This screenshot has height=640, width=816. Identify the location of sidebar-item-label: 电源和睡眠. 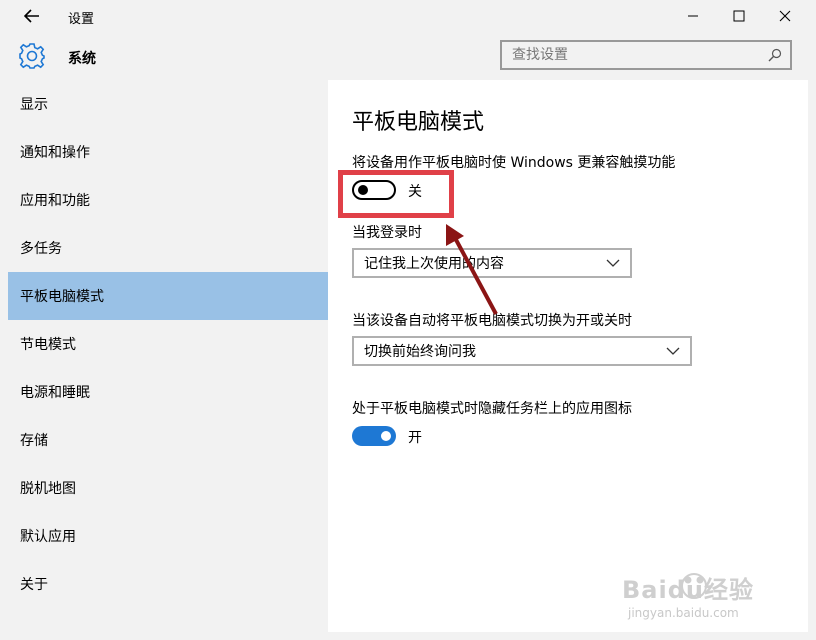
(55, 393).